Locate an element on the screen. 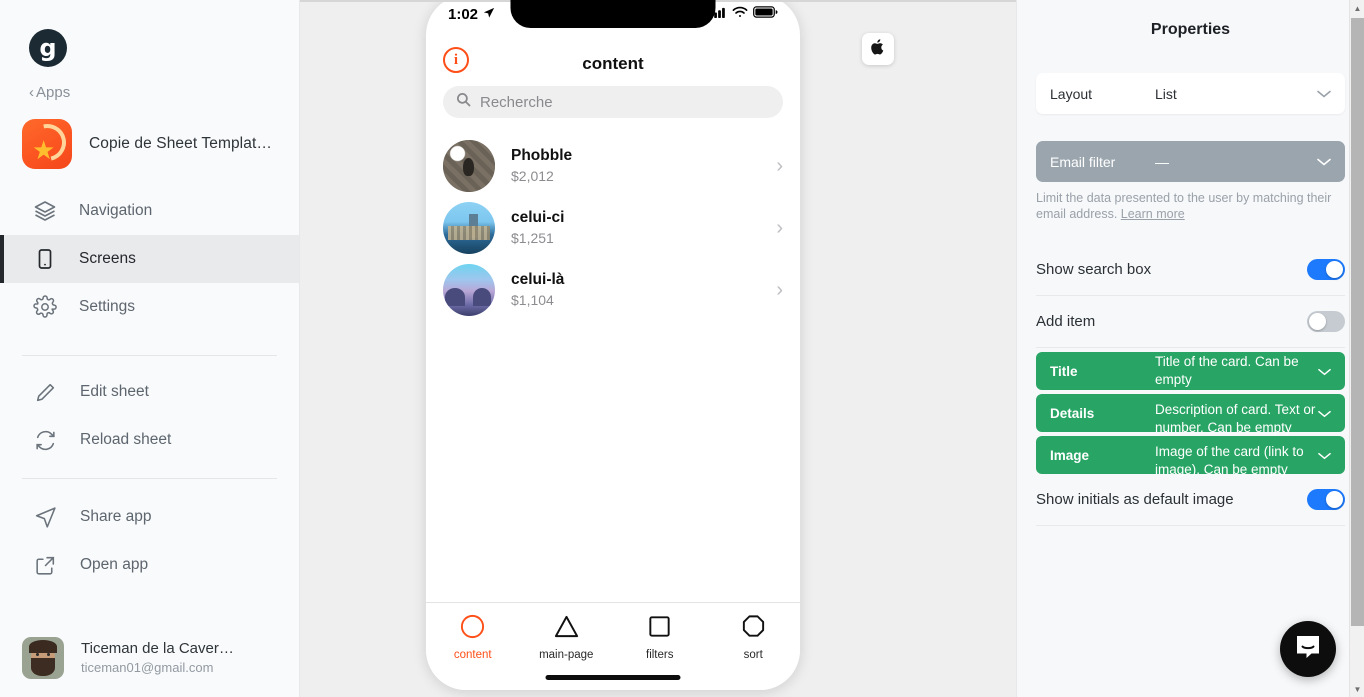 This screenshot has width=1364, height=697. email-filter-select: Email filter — is located at coordinates (1190, 161).